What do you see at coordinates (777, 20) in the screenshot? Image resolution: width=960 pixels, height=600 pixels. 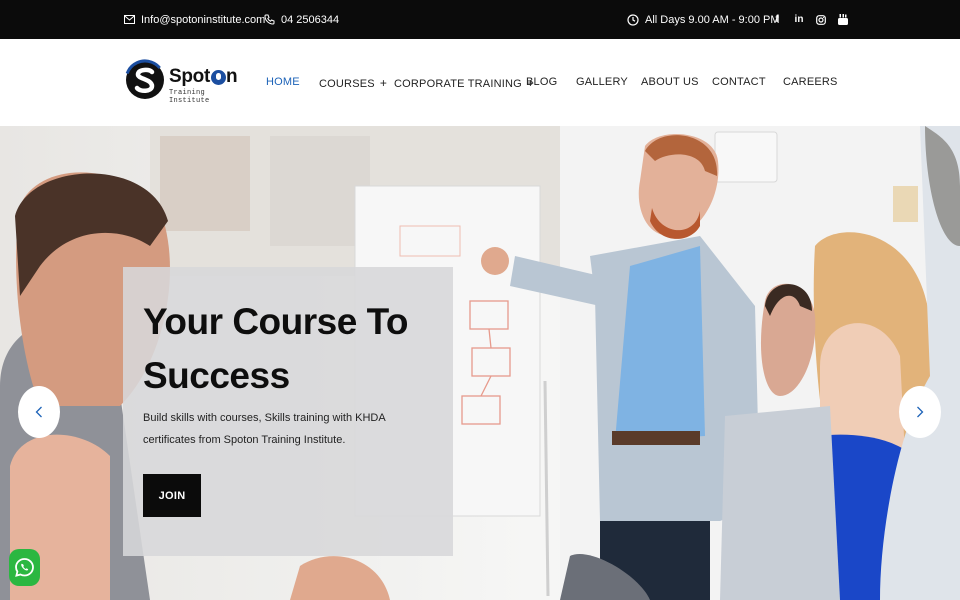 I see `facebook-icon: f` at bounding box center [777, 20].